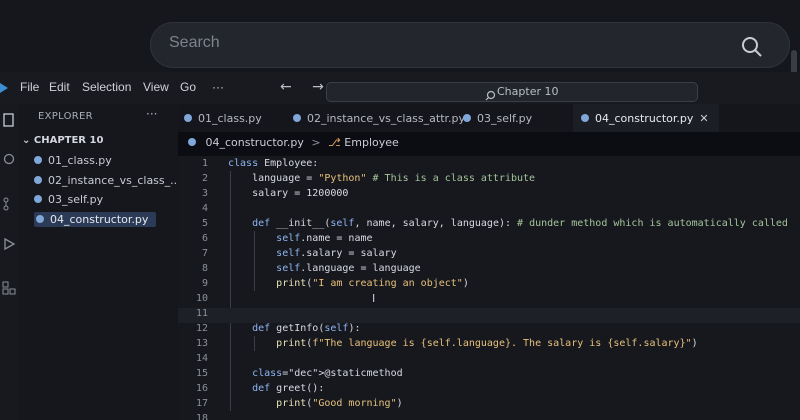 The width and height of the screenshot is (800, 420). I want to click on tab-02-instance-vs-class-attr: 02_instance_vs_class_attr.py, so click(379, 118).